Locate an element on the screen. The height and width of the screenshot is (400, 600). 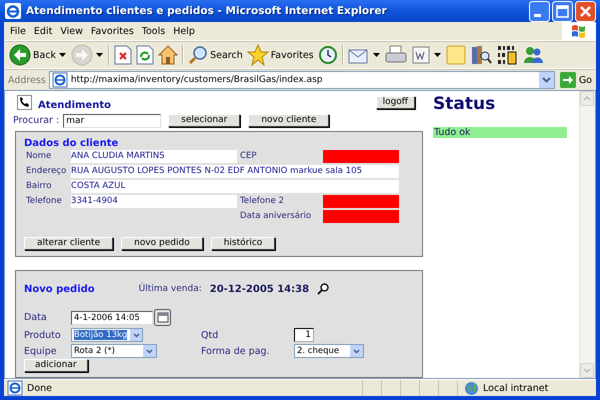
section-title: Atendimento is located at coordinates (74, 105).